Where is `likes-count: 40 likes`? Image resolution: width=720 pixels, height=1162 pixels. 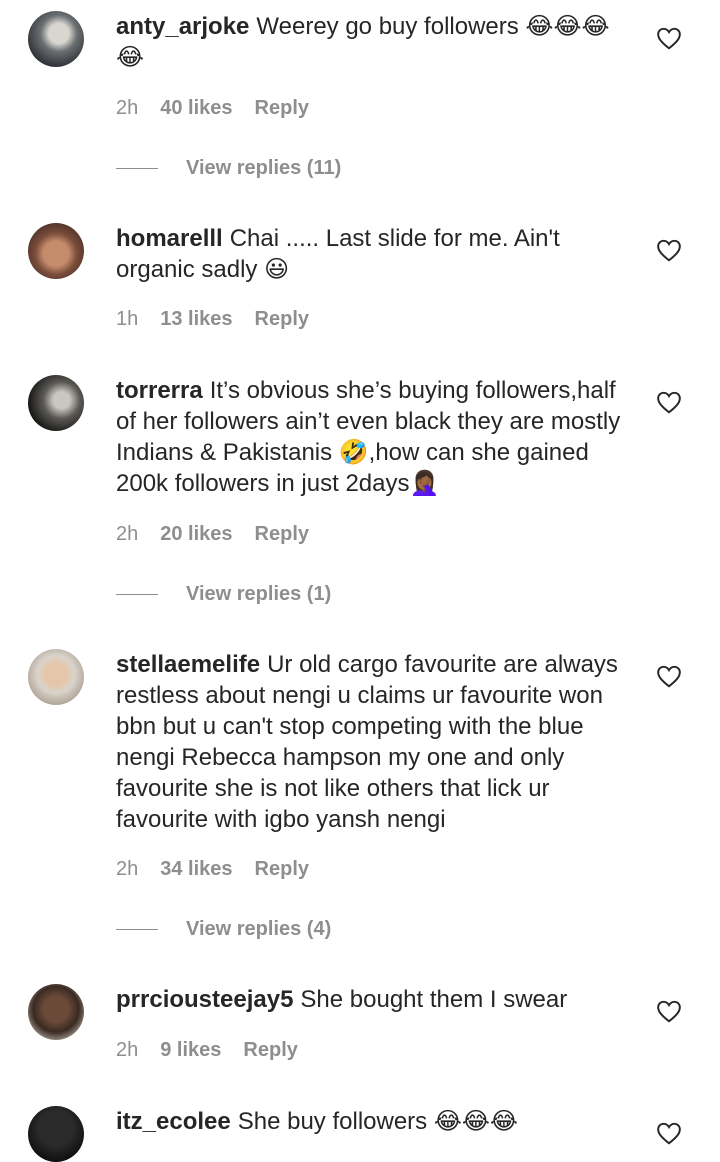 likes-count: 40 likes is located at coordinates (196, 108).